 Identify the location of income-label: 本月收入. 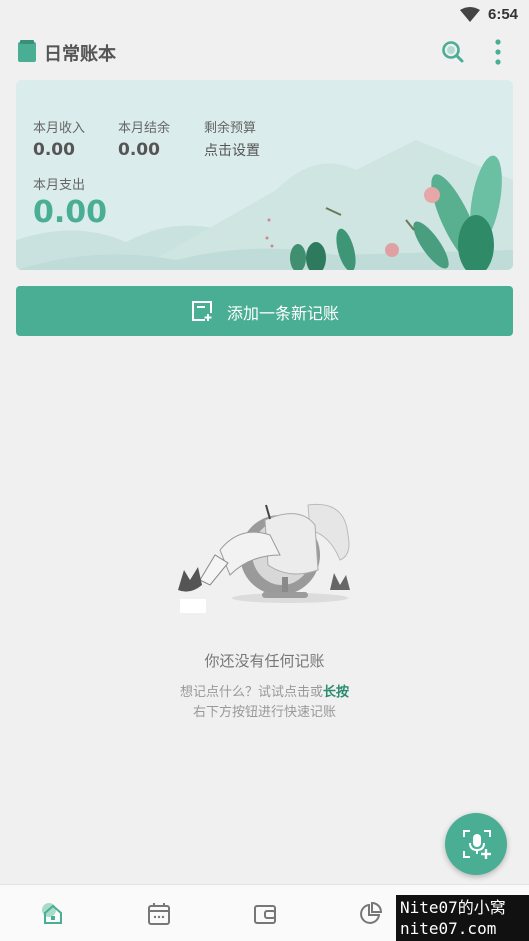
(59, 128).